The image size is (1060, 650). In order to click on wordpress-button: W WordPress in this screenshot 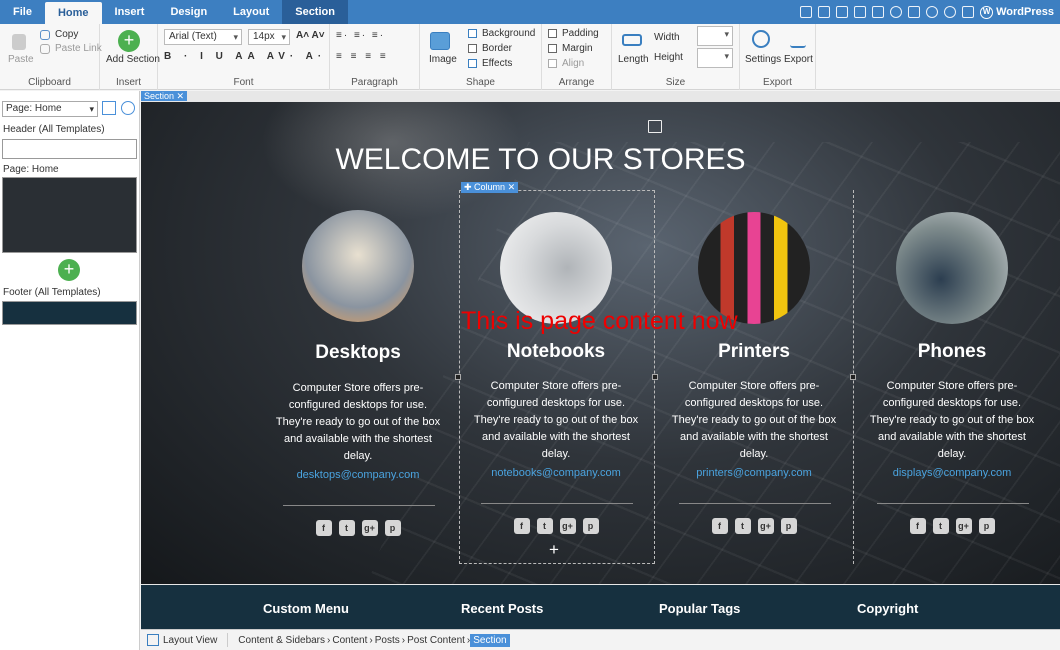, I will do `click(1017, 12)`.